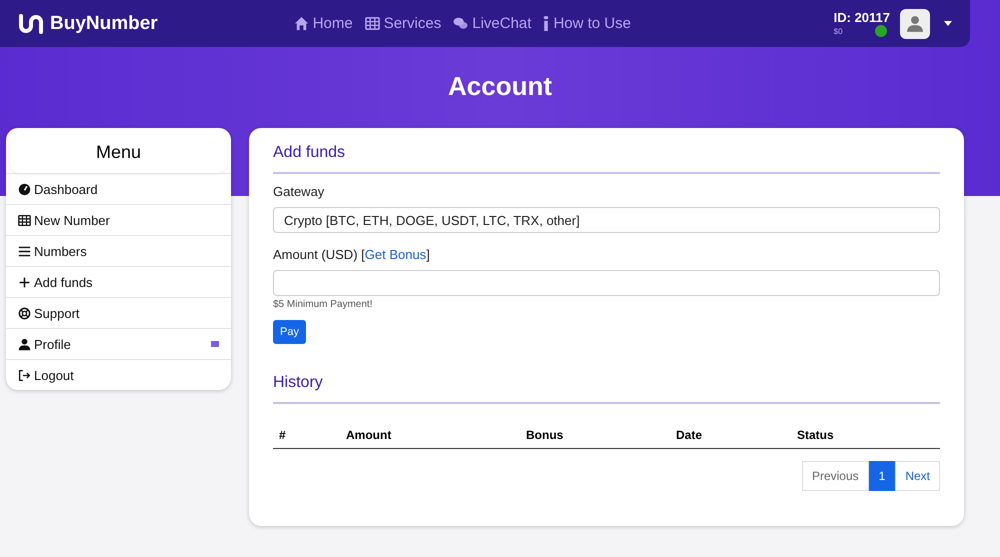  Describe the element at coordinates (323, 23) in the screenshot. I see `nav-link: Home` at that location.